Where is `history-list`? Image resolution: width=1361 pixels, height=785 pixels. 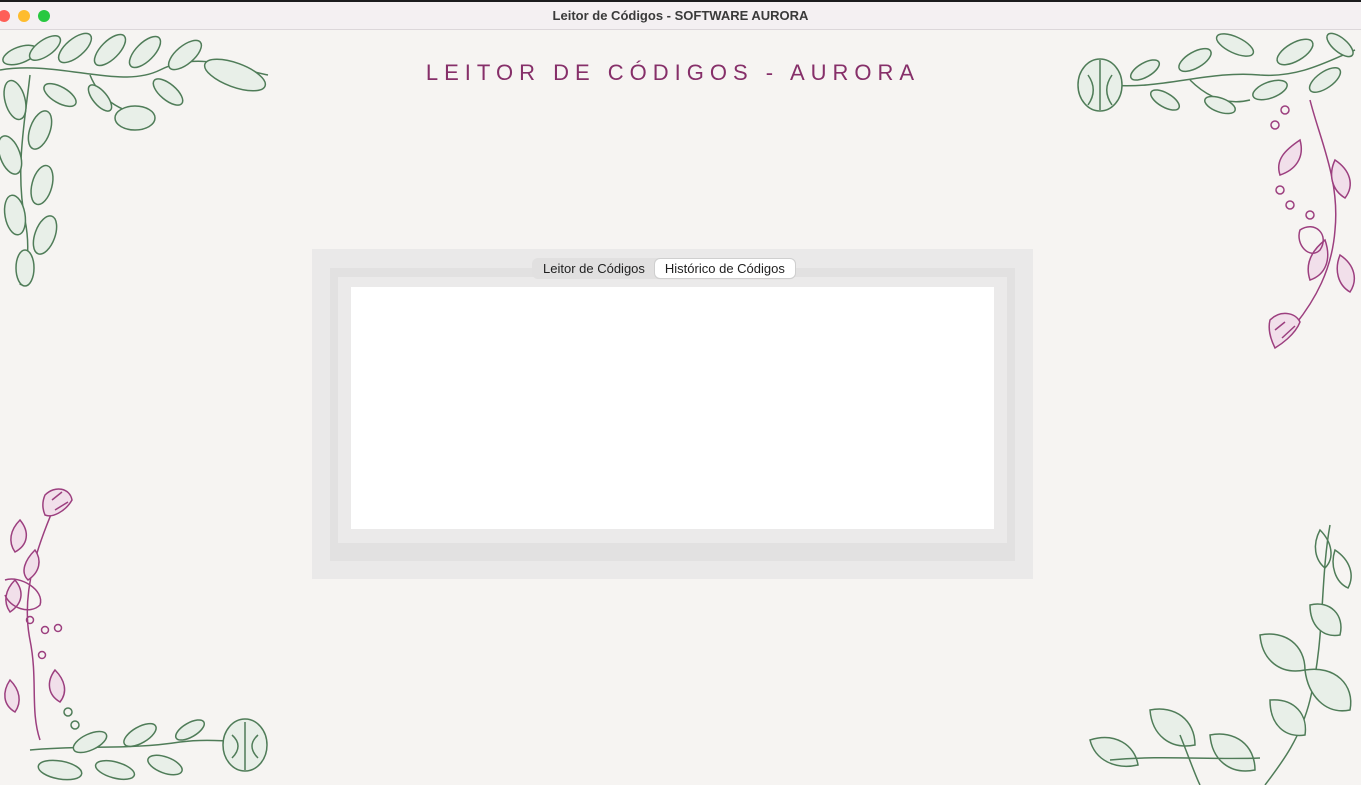 history-list is located at coordinates (672, 408).